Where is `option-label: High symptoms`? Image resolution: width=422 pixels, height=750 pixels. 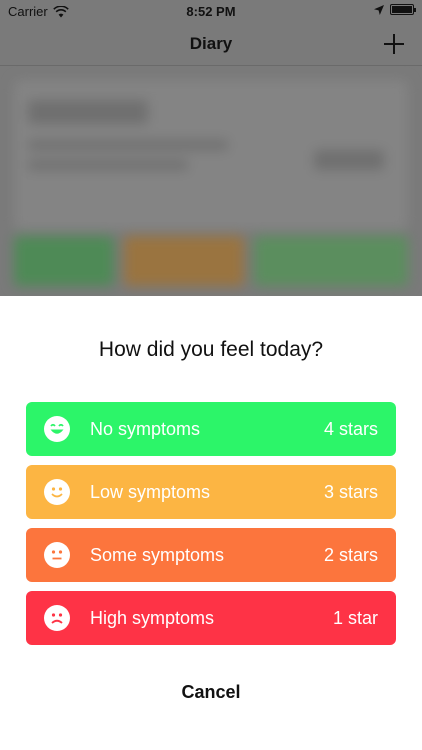
option-label: High symptoms is located at coordinates (152, 617).